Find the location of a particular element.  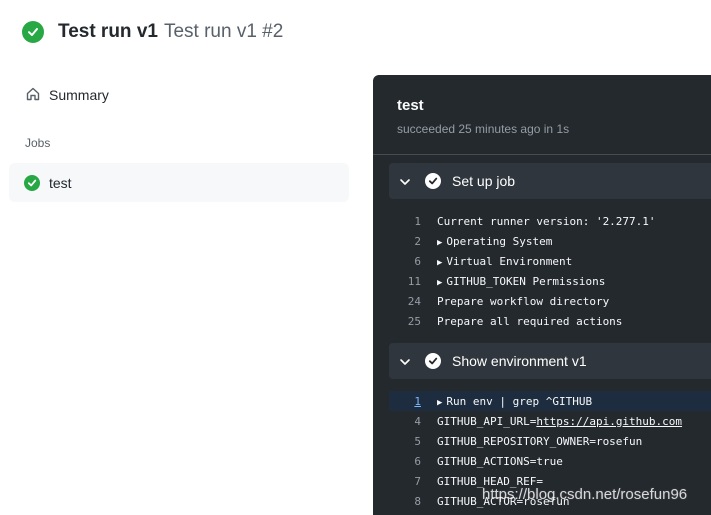

log-line: 25 Prepare all required actions is located at coordinates (550, 321).